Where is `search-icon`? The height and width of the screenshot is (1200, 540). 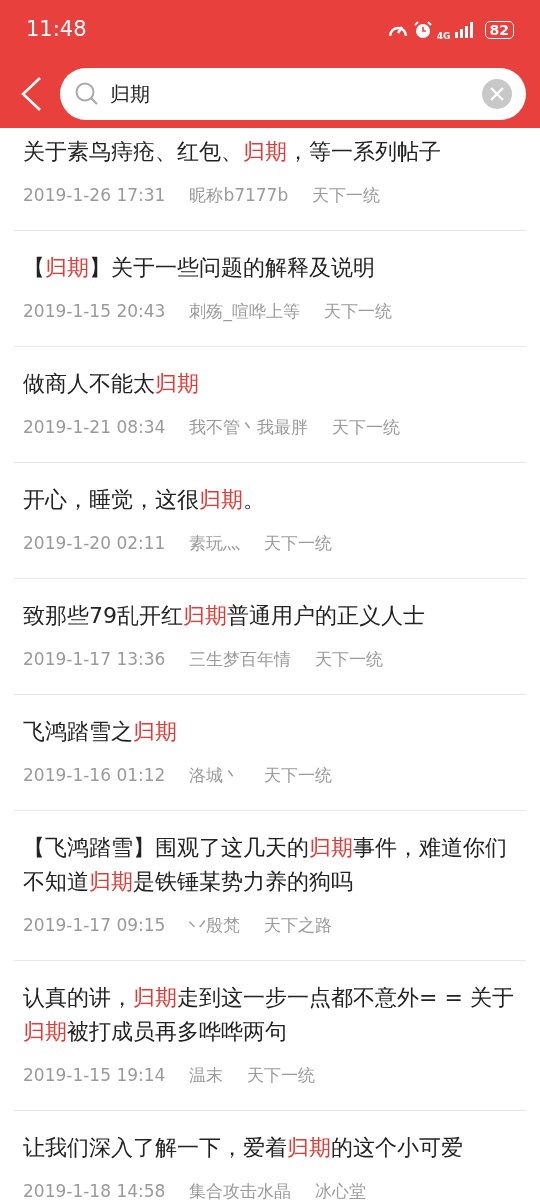
search-icon is located at coordinates (87, 94).